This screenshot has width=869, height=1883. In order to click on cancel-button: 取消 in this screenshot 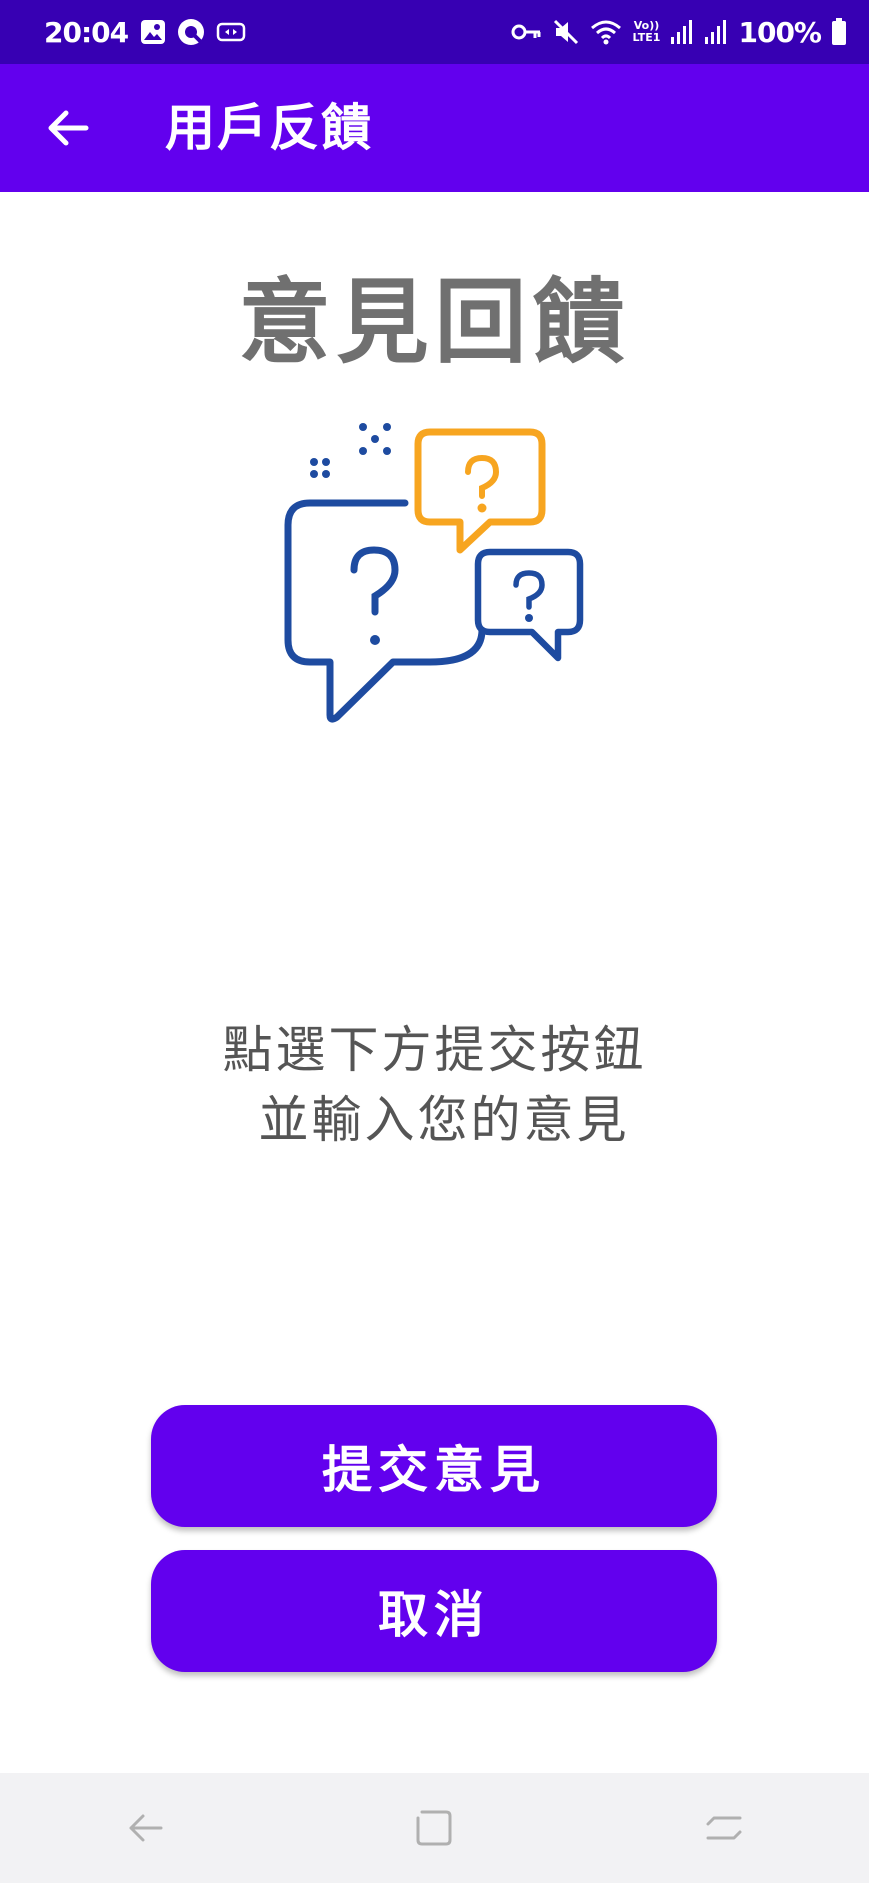, I will do `click(434, 1611)`.